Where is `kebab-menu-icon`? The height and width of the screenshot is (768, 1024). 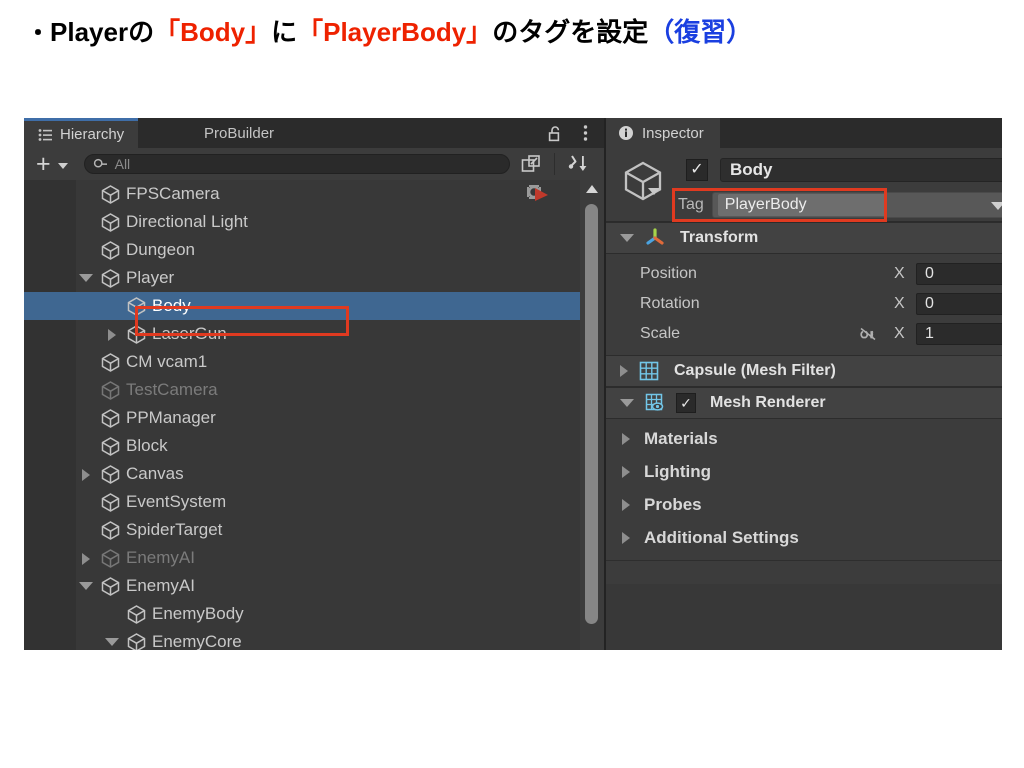 kebab-menu-icon is located at coordinates (585, 135).